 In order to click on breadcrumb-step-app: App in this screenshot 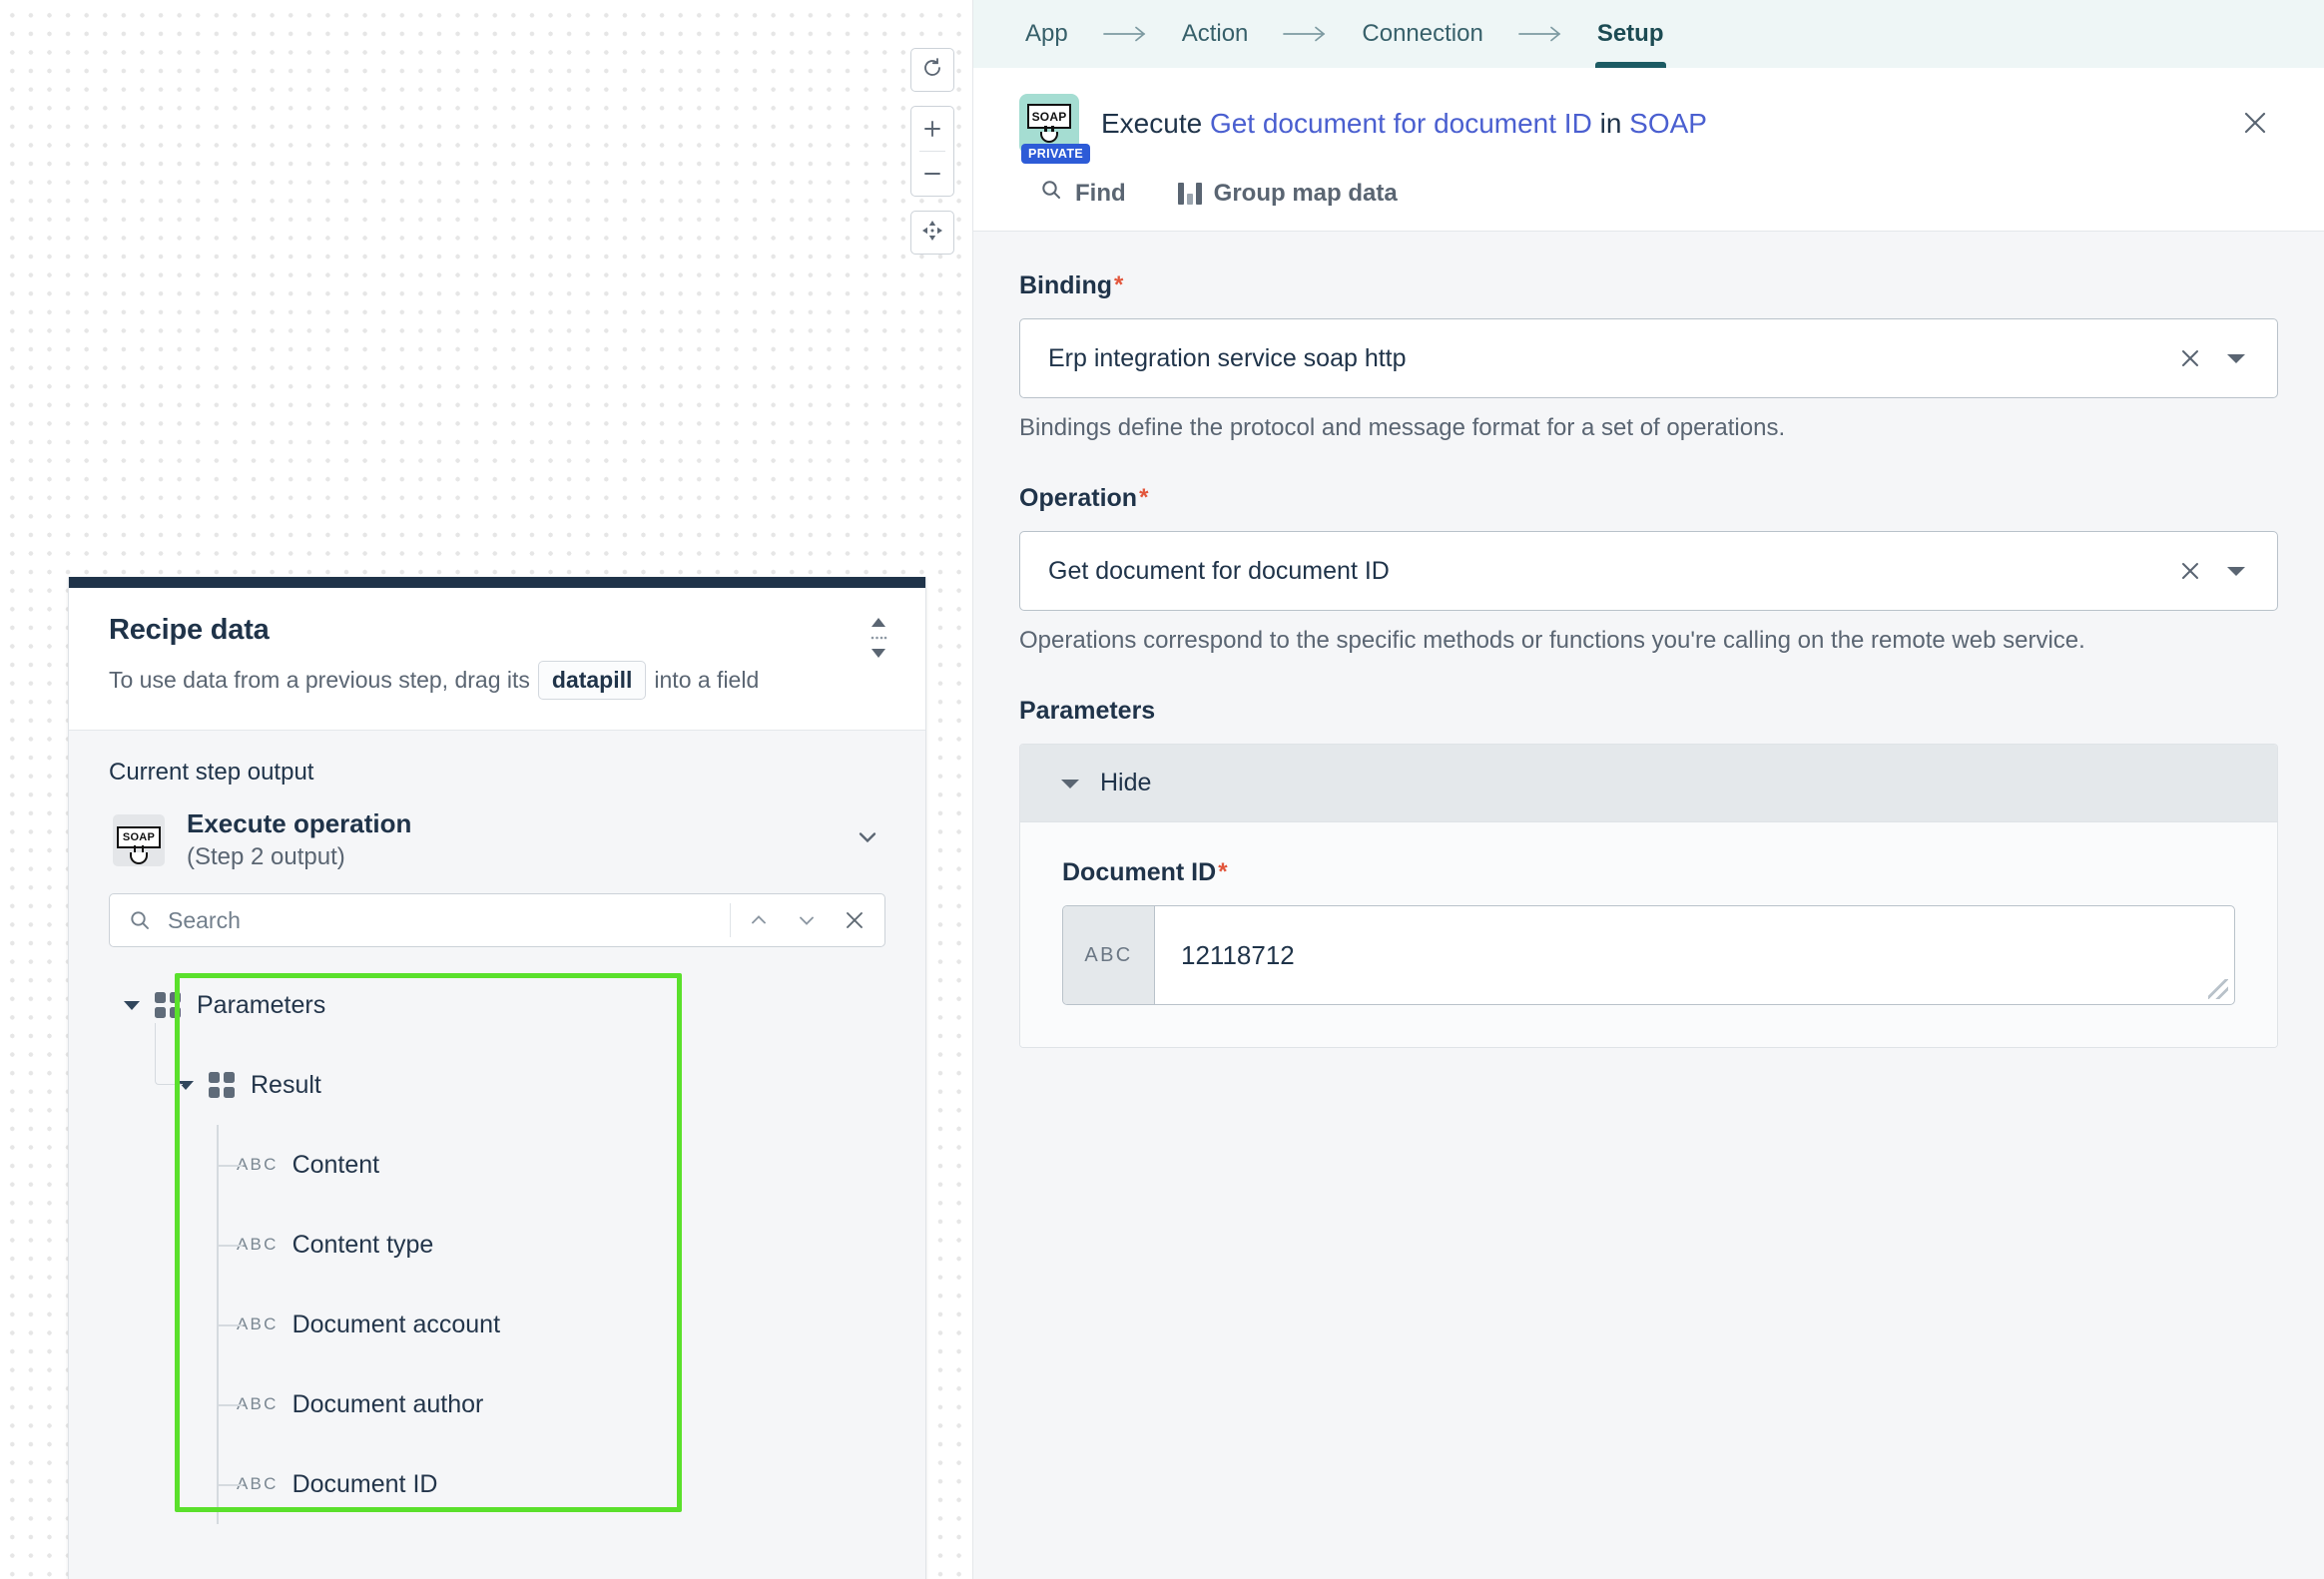, I will do `click(1047, 34)`.